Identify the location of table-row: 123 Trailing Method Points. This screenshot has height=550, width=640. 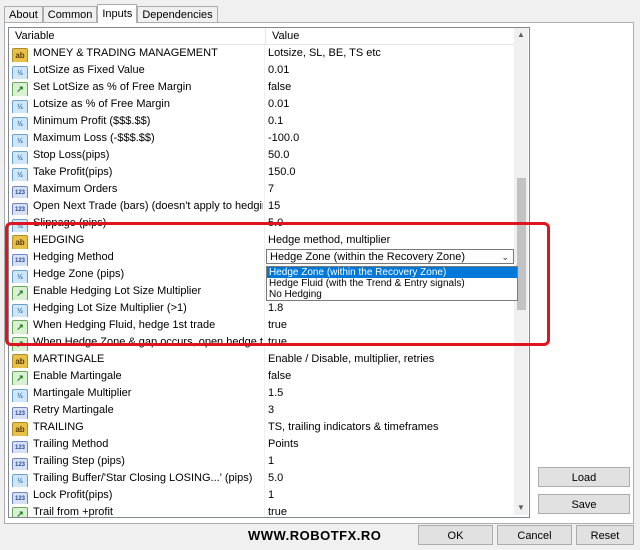
(262, 444).